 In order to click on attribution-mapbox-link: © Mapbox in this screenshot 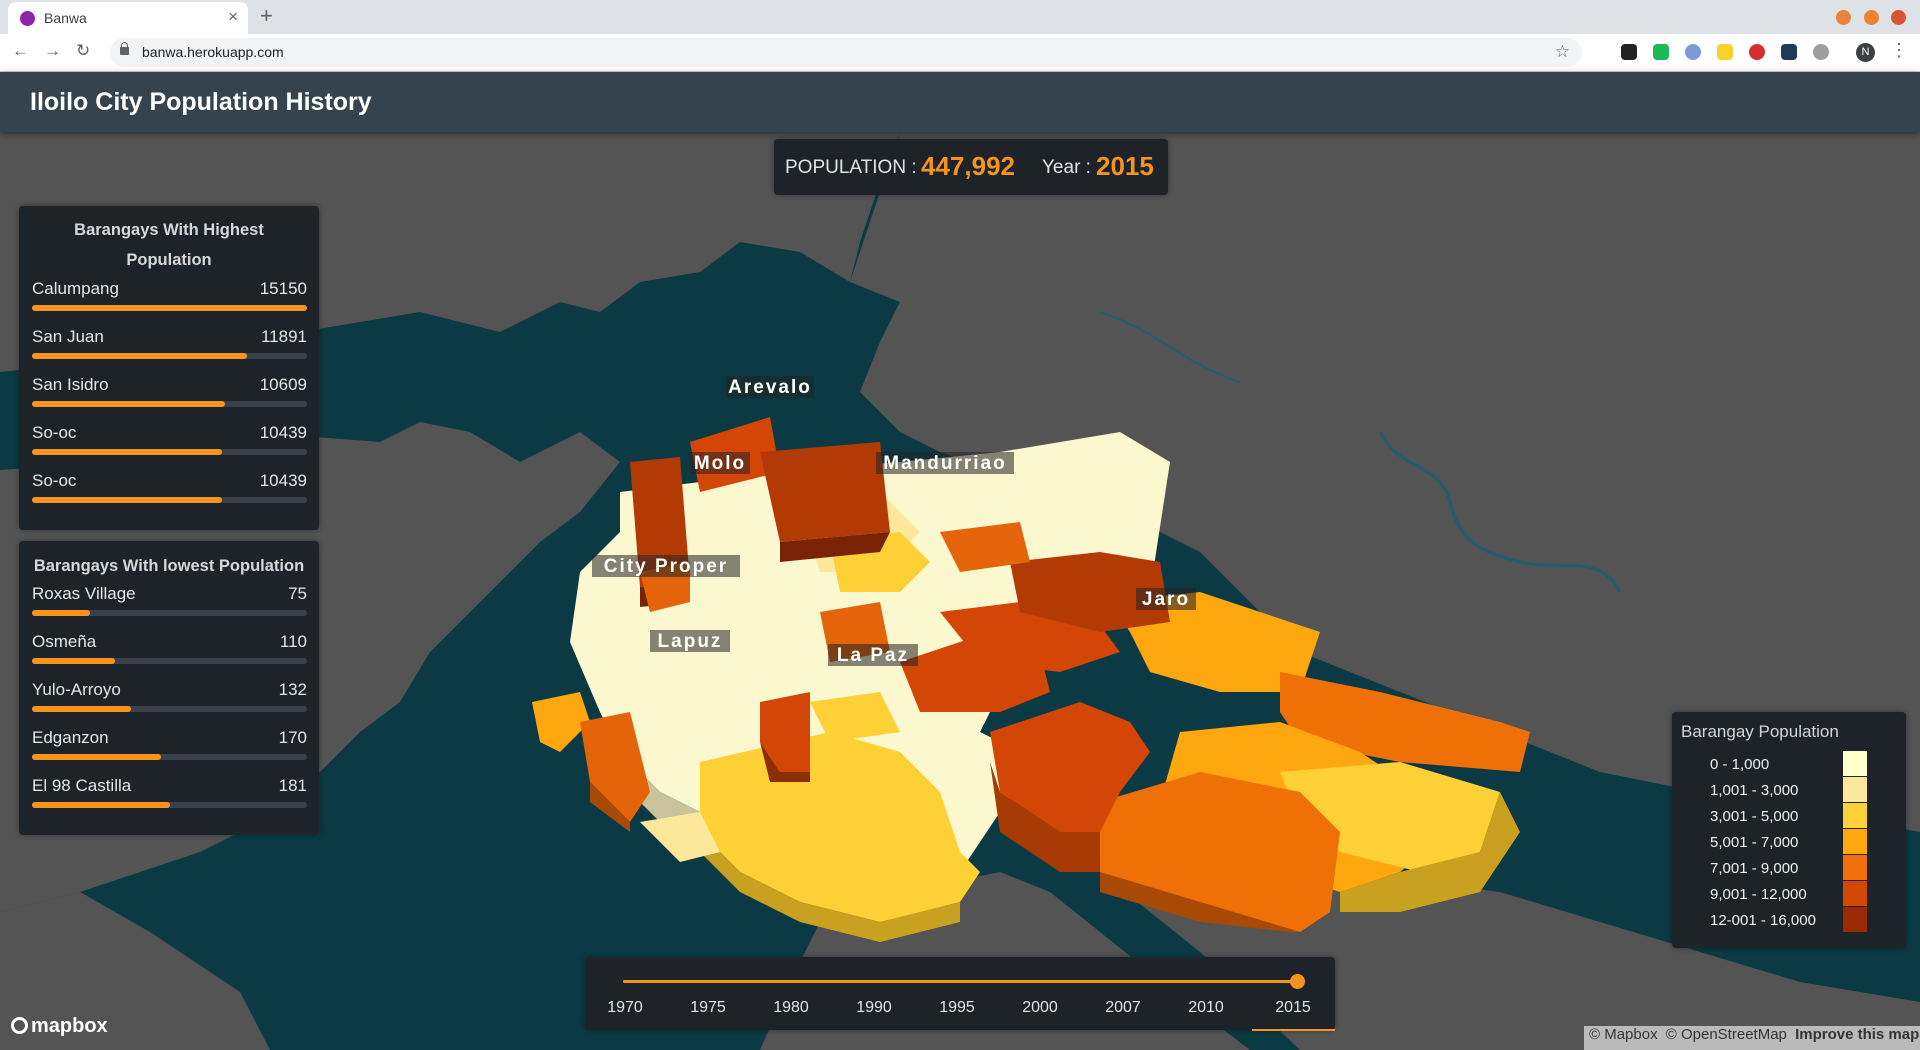, I will do `click(1623, 1034)`.